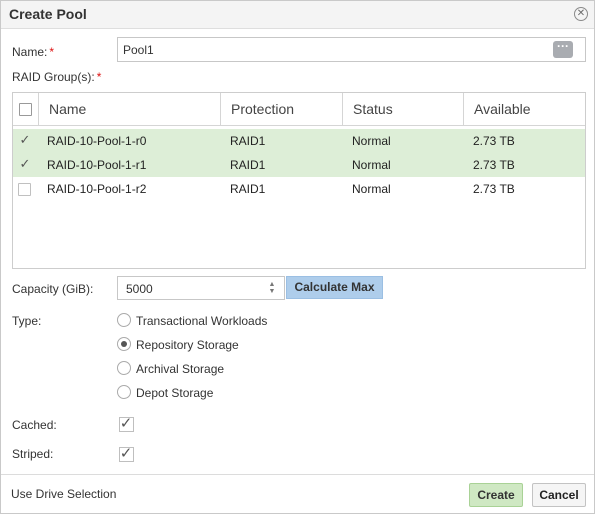 Image resolution: width=595 pixels, height=514 pixels. Describe the element at coordinates (559, 495) in the screenshot. I see `cancel-button: Cancel` at that location.